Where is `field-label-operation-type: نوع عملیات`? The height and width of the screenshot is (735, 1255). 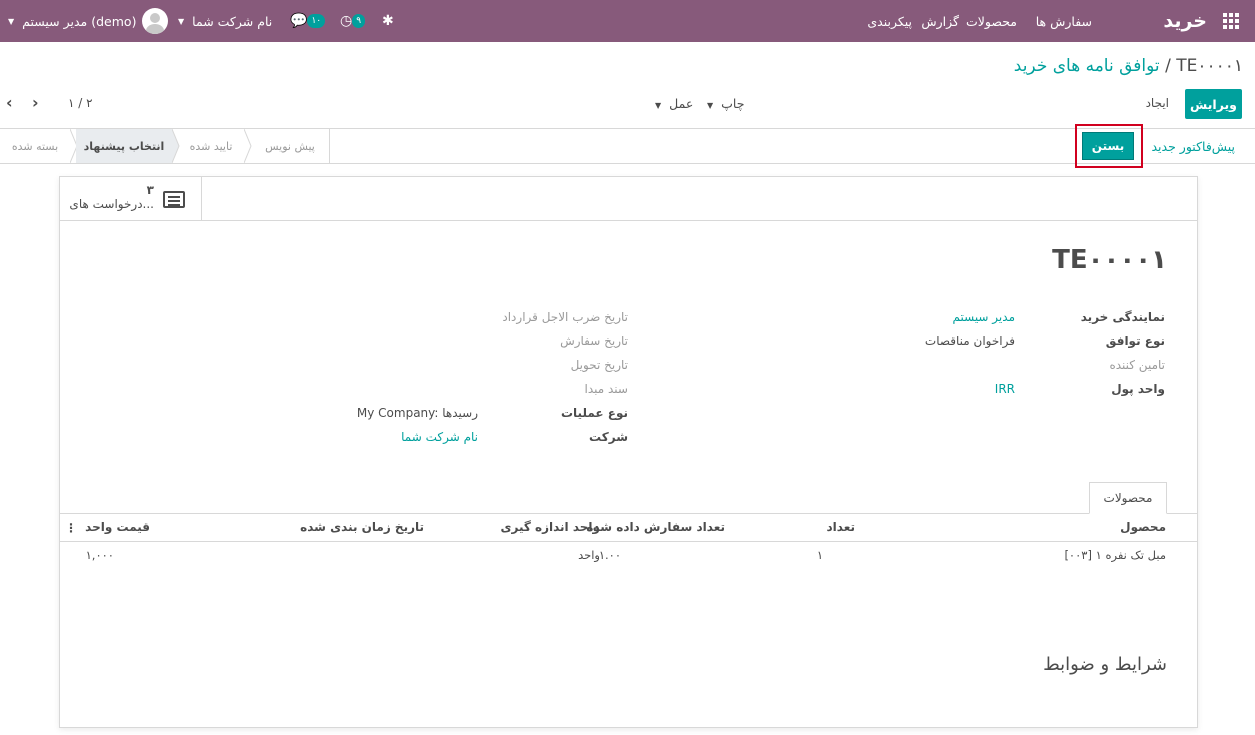 field-label-operation-type: نوع عملیات is located at coordinates (594, 413).